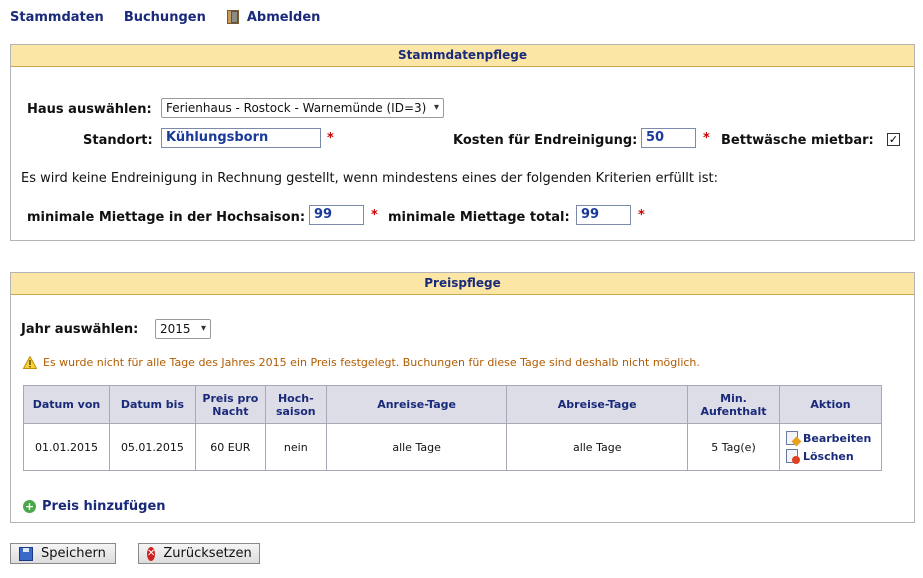 Image resolution: width=923 pixels, height=578 pixels. I want to click on column-header: Preis pro Nacht, so click(230, 404).